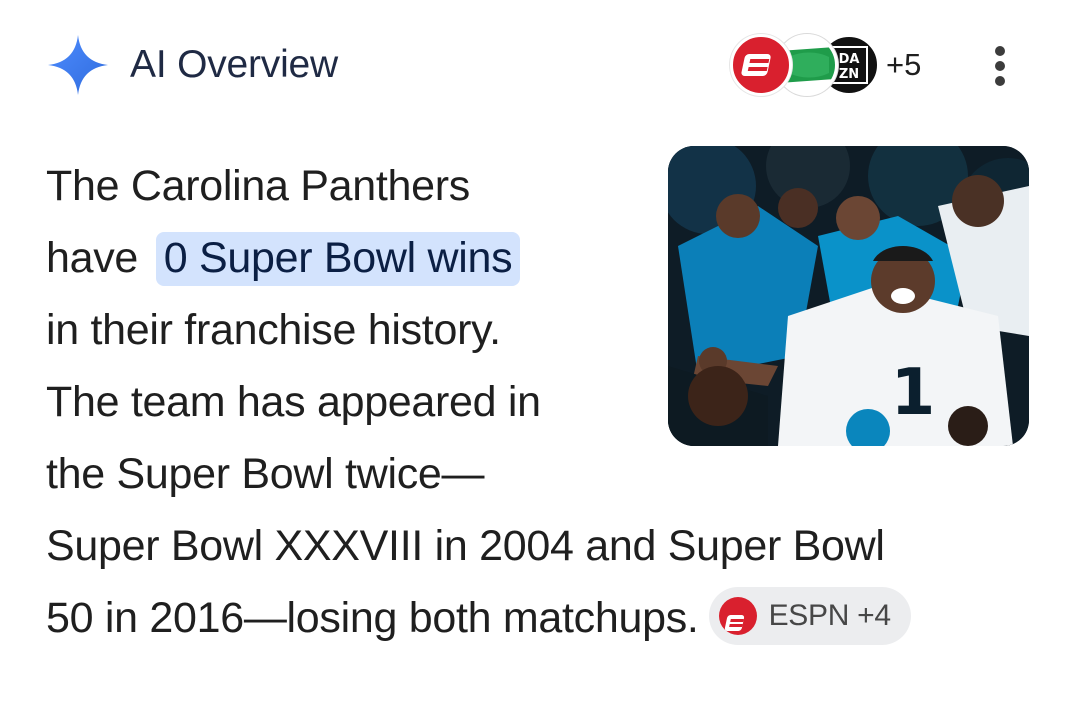 The image size is (1075, 702). What do you see at coordinates (234, 64) in the screenshot?
I see `ai-overview-title: AI Overview` at bounding box center [234, 64].